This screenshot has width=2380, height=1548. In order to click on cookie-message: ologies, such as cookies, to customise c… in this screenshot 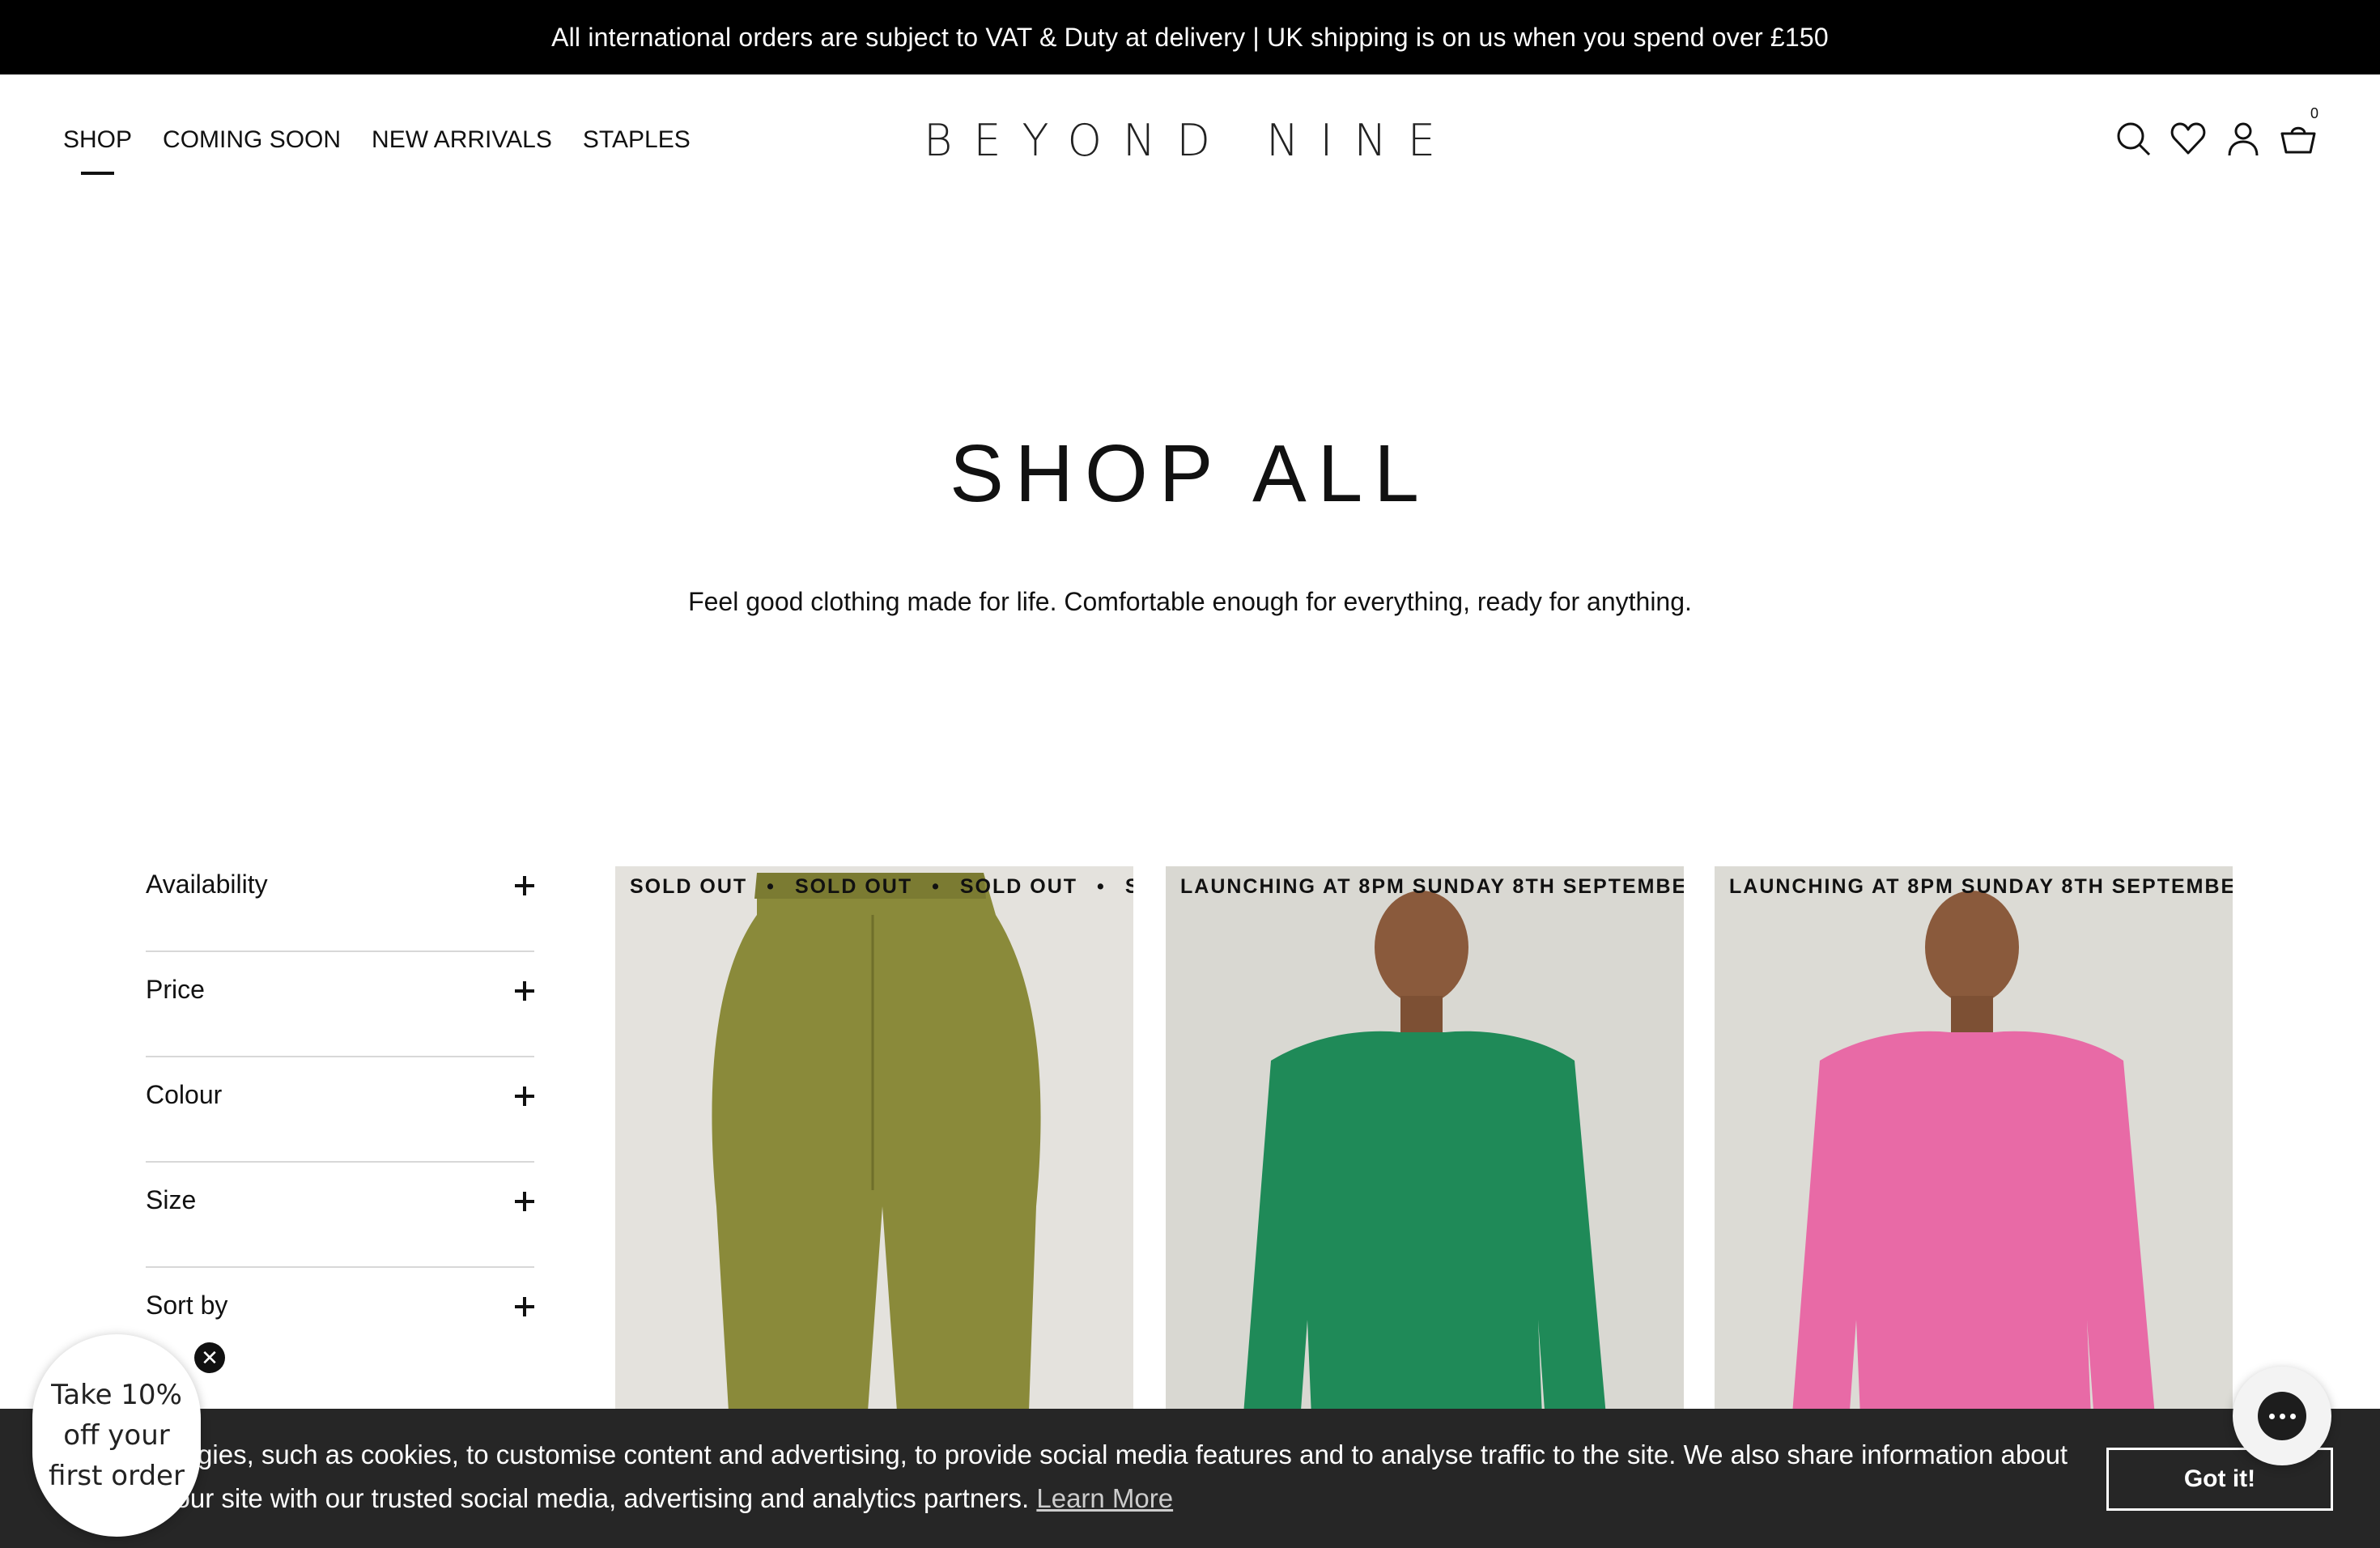, I will do `click(1126, 1476)`.